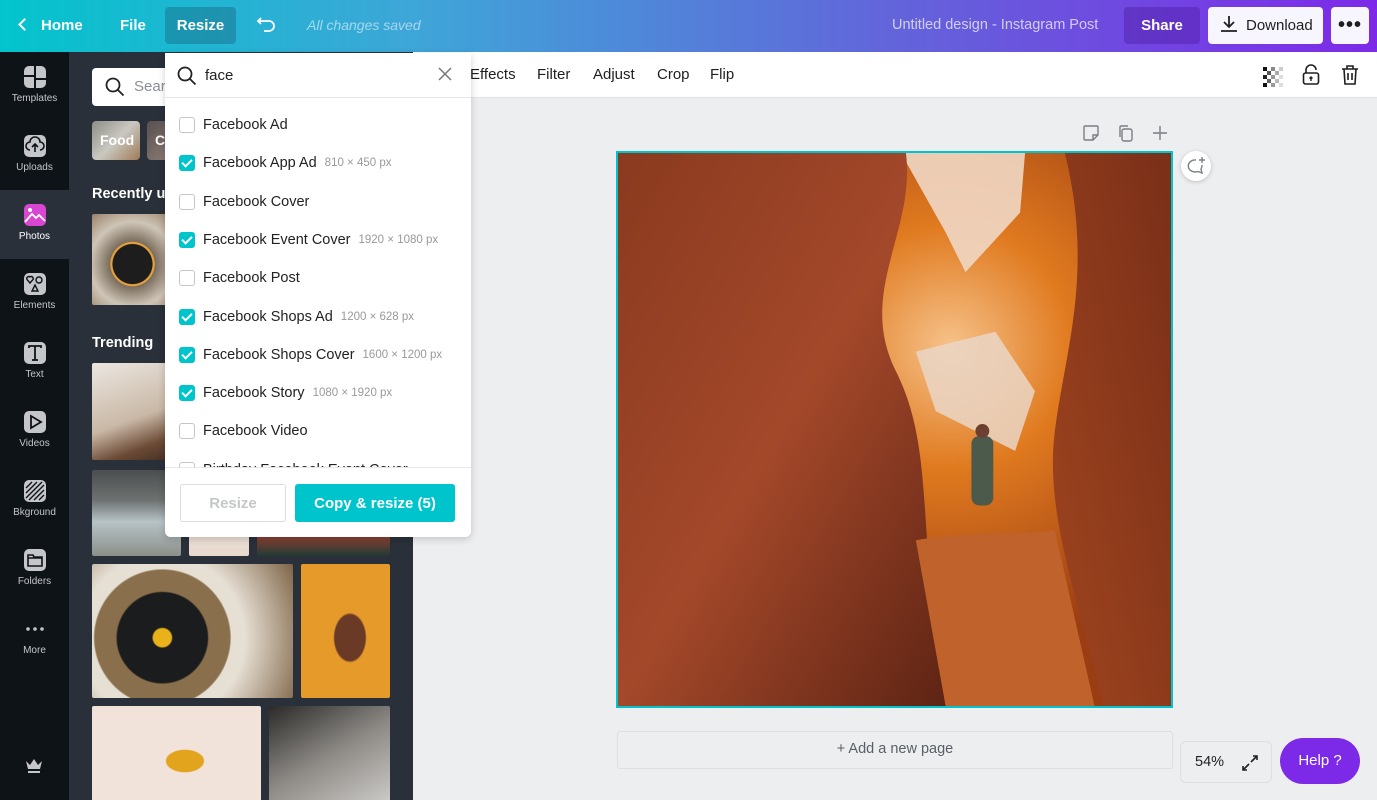 The width and height of the screenshot is (1377, 800). I want to click on resize-option: Facebook Shops Ad 1200 × 628 px, so click(319, 317).